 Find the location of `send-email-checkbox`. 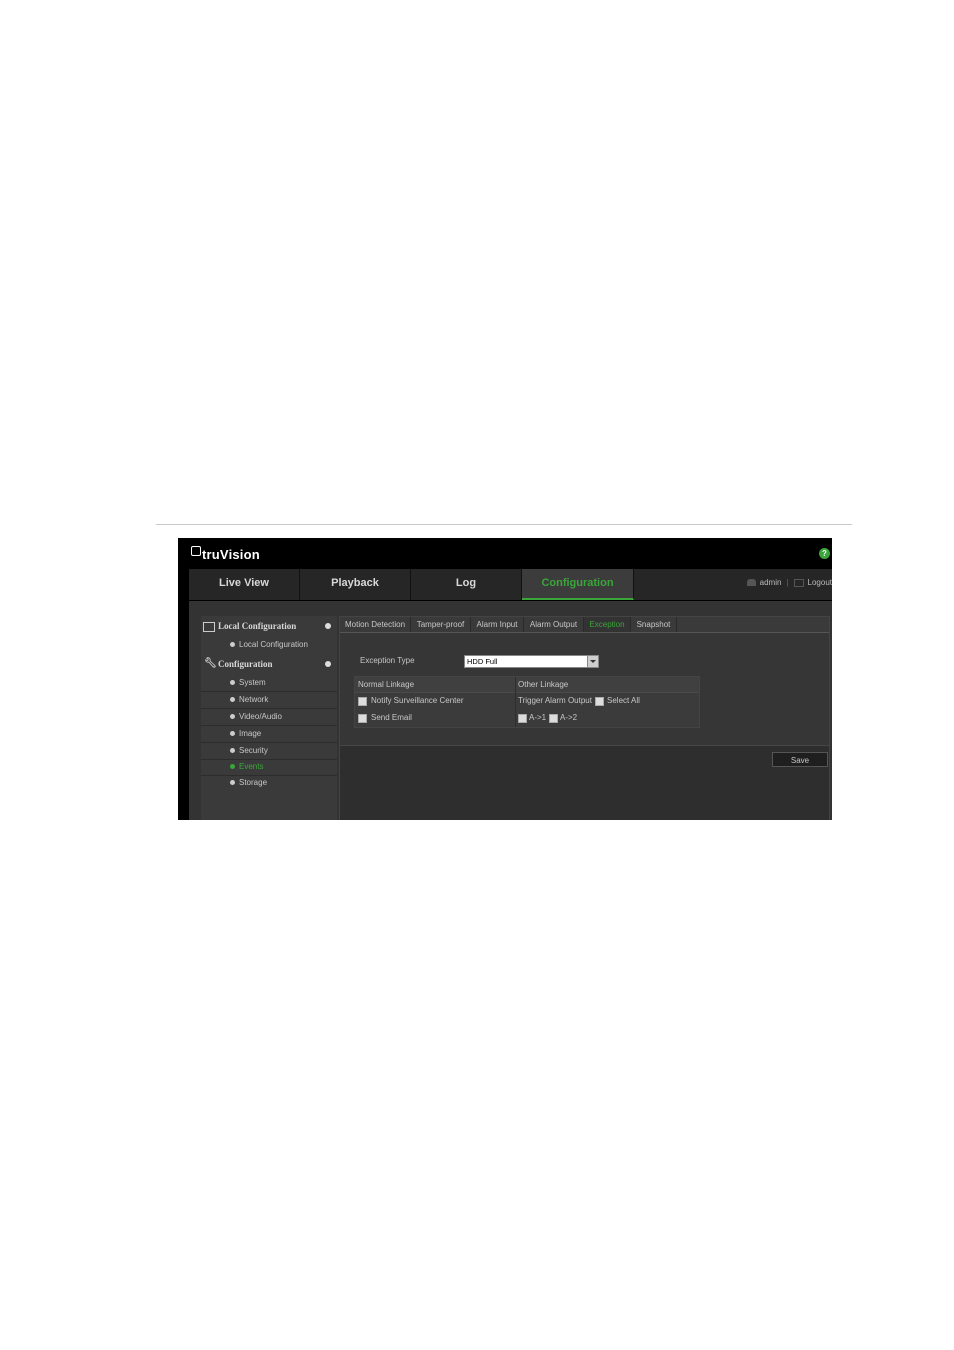

send-email-checkbox is located at coordinates (362, 718).